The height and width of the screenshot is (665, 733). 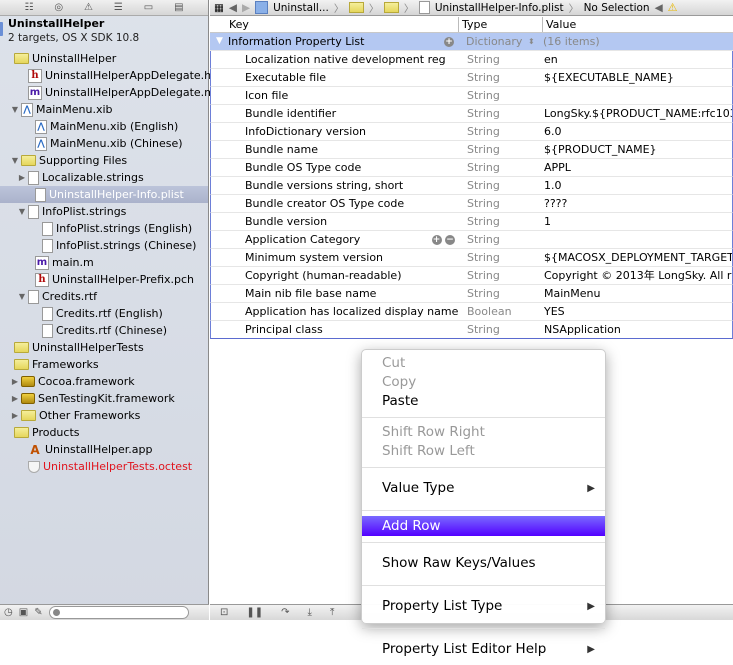 What do you see at coordinates (104, 279) in the screenshot?
I see `tree-item: h UninstallHelper-Prefix.pch` at bounding box center [104, 279].